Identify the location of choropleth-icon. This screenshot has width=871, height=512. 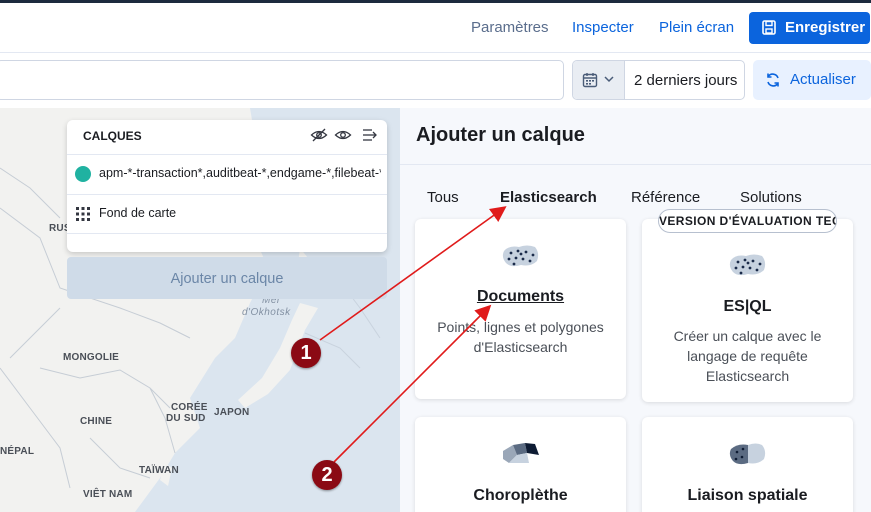
(520, 453).